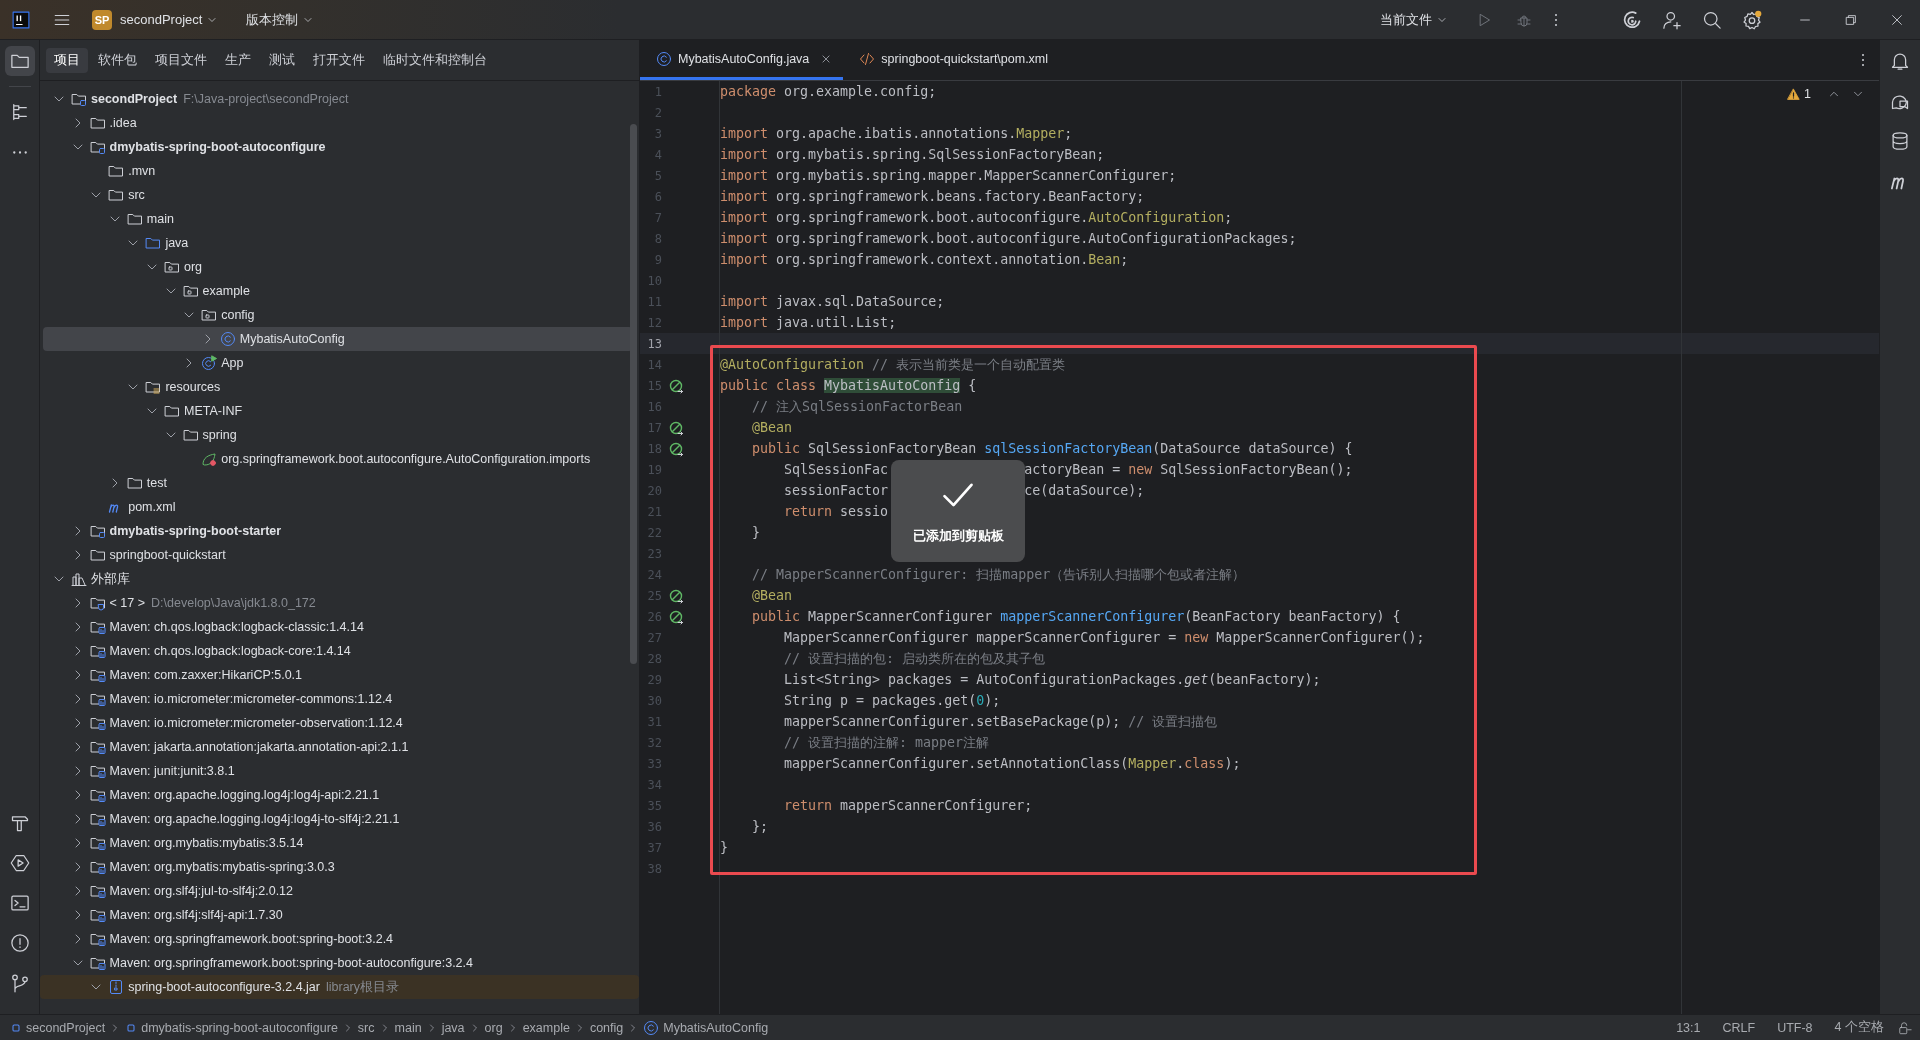 Image resolution: width=1920 pixels, height=1040 pixels. Describe the element at coordinates (760, 826) in the screenshot. I see `code-line: };` at that location.